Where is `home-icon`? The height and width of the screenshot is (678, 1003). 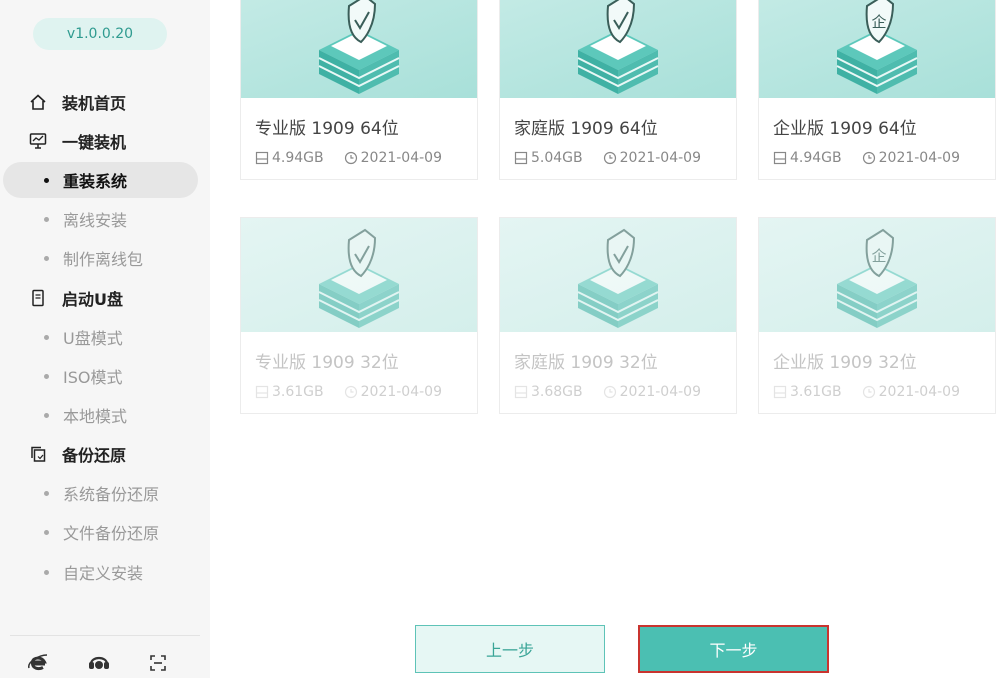 home-icon is located at coordinates (38, 102).